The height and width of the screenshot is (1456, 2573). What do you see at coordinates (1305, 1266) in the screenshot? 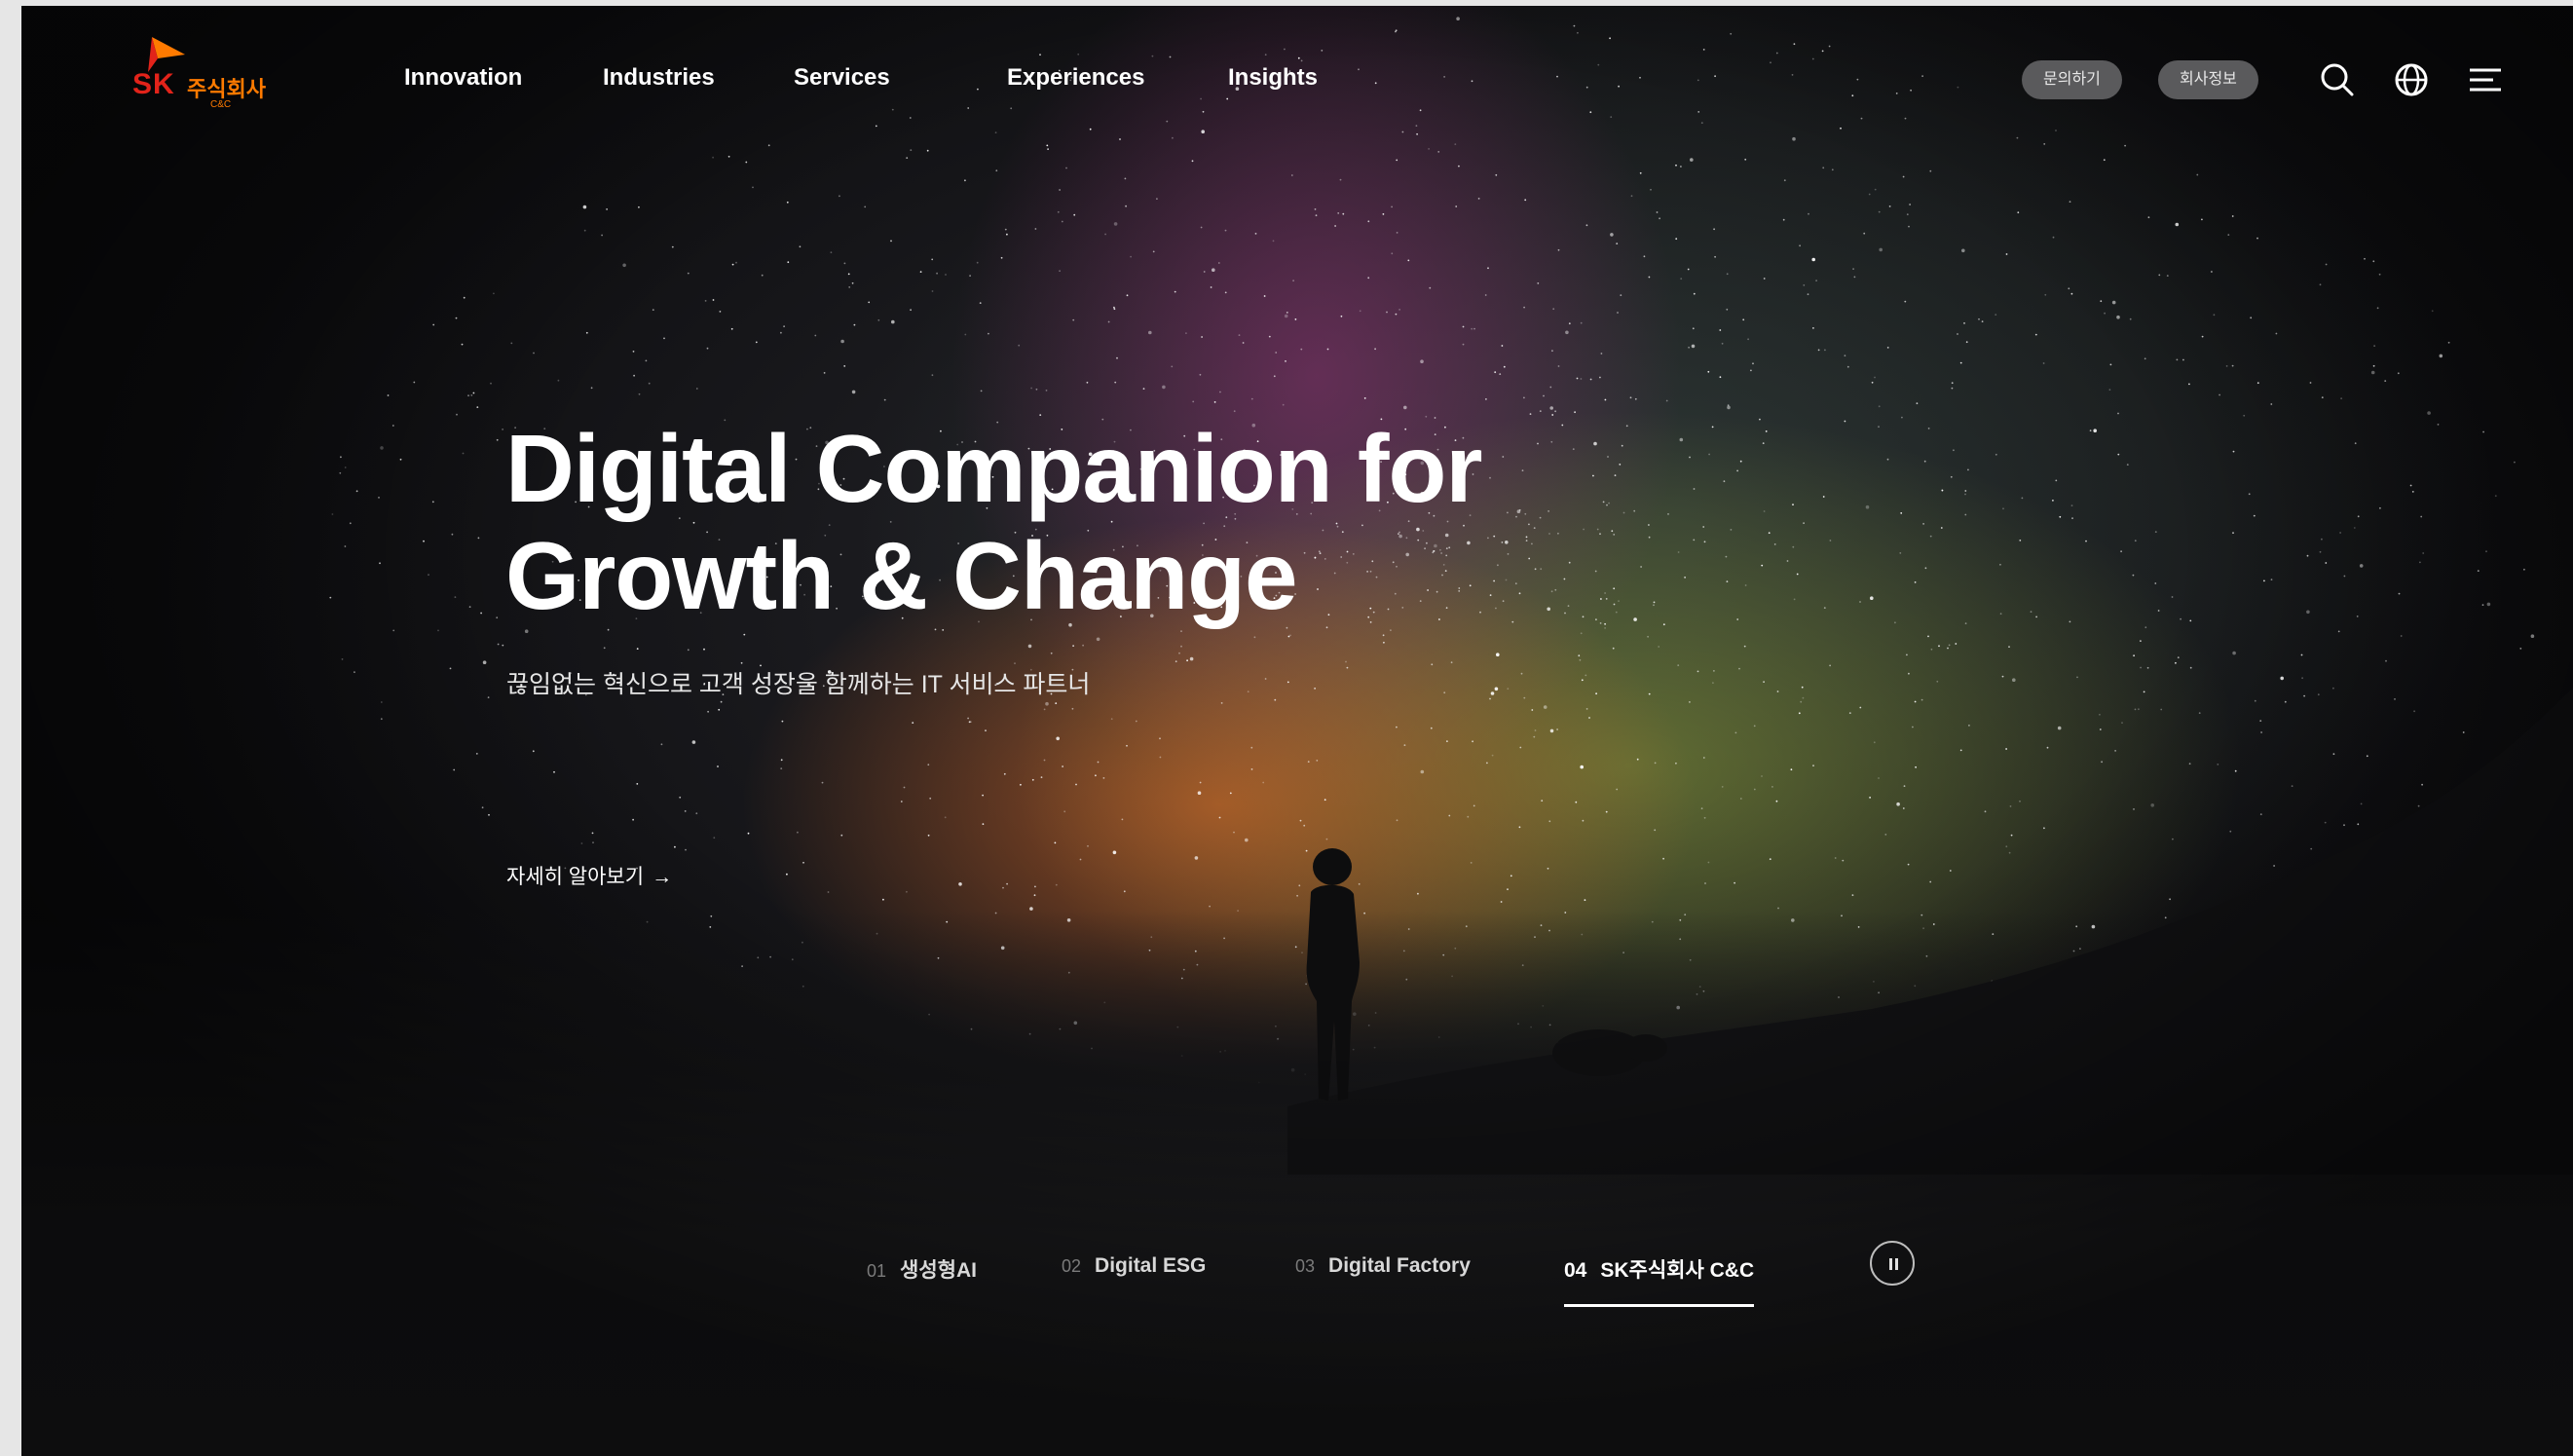
I see `tab-number: 03` at bounding box center [1305, 1266].